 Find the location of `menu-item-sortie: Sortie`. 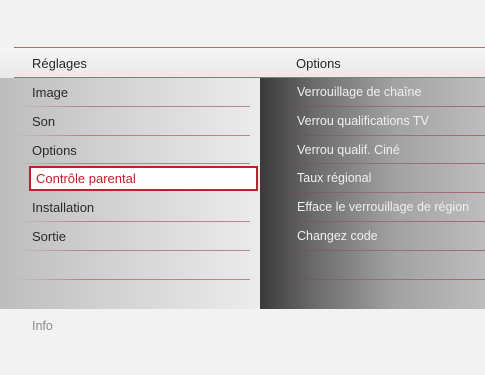

menu-item-sortie: Sortie is located at coordinates (130, 236).